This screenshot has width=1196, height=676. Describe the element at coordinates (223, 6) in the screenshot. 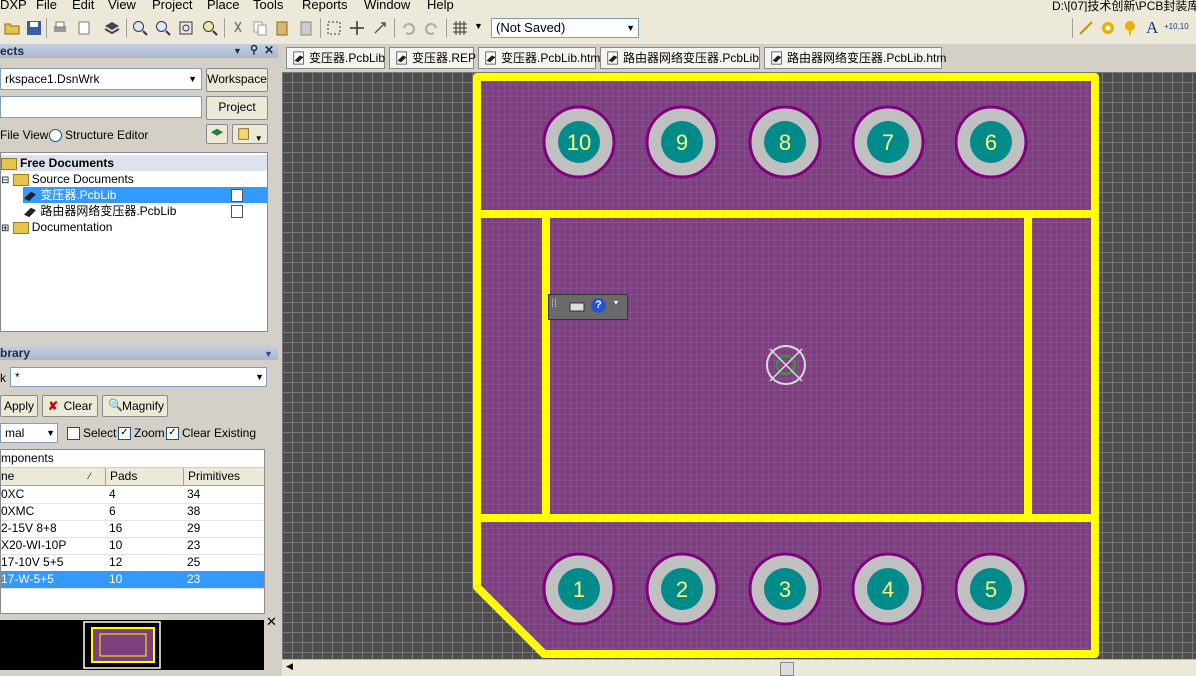

I see `menu-place: Place` at that location.